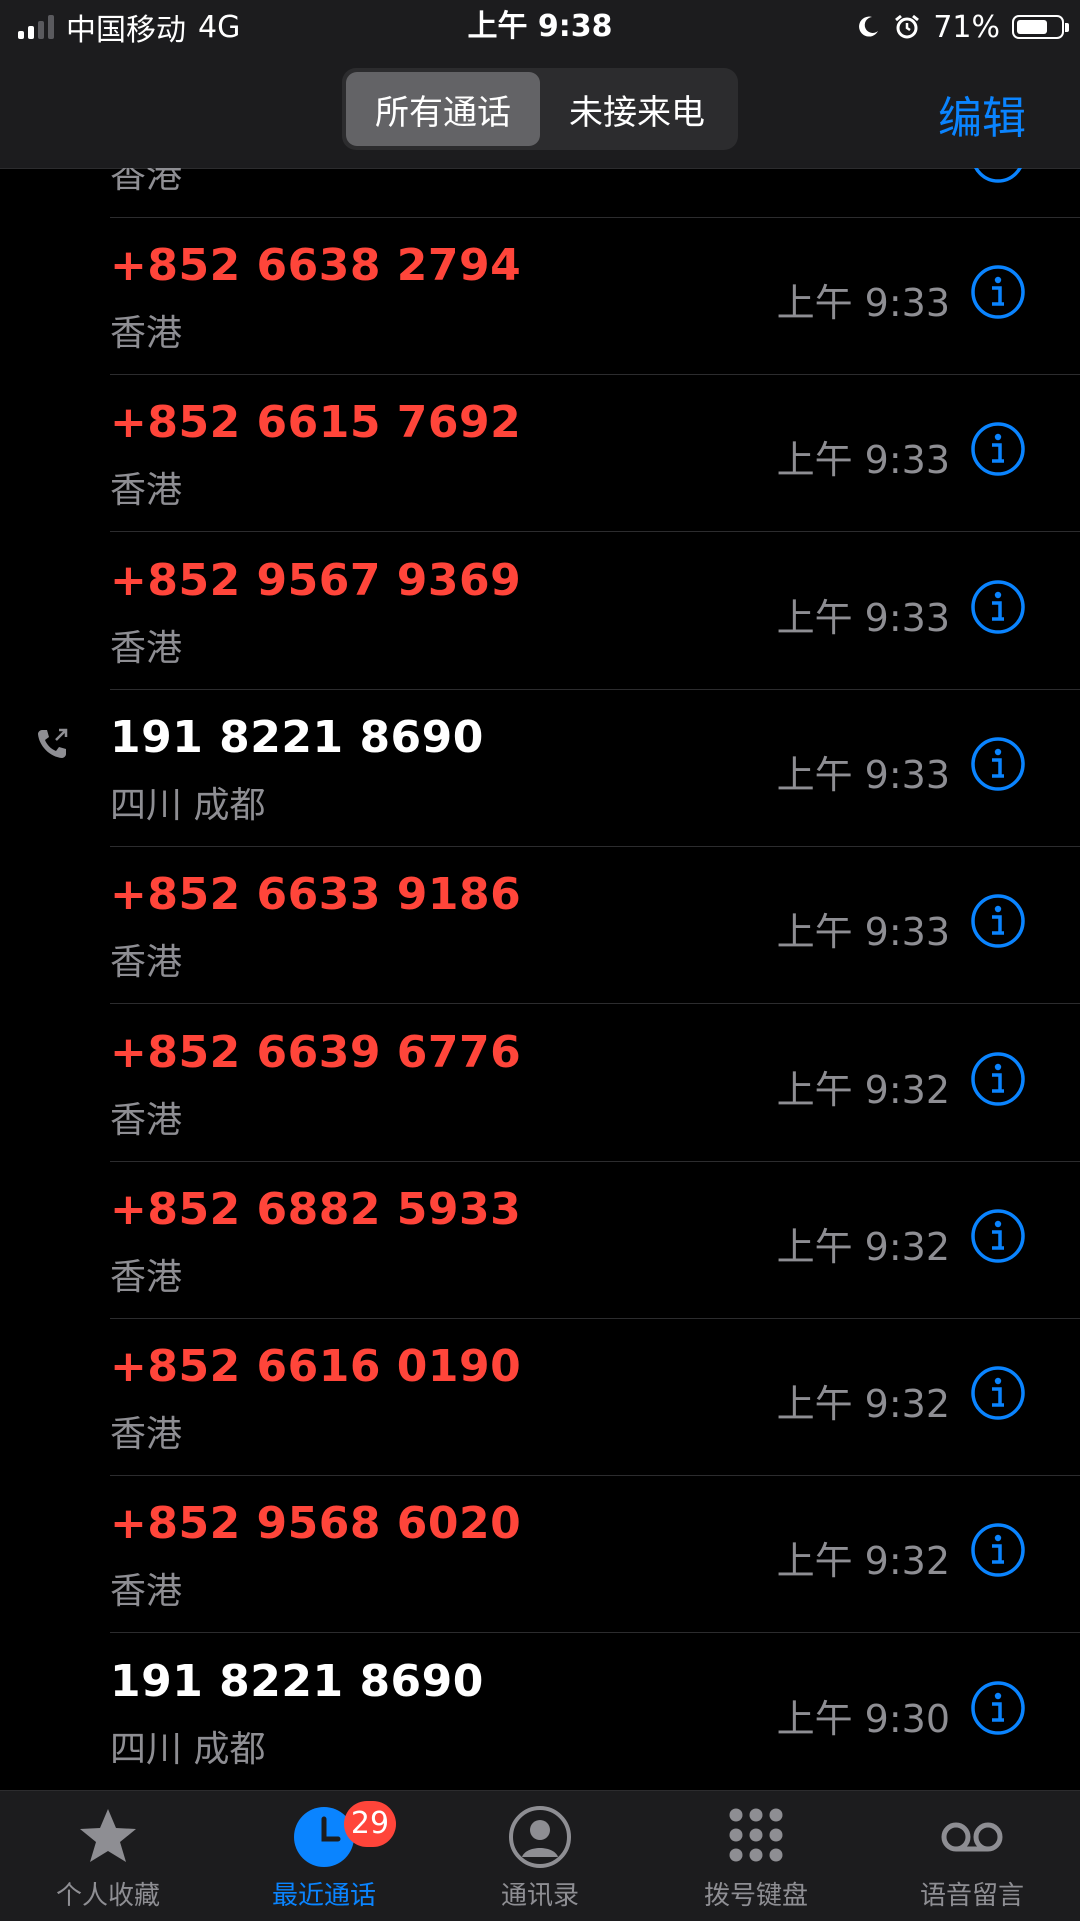  I want to click on tab-label: 最近通话, so click(324, 1893).